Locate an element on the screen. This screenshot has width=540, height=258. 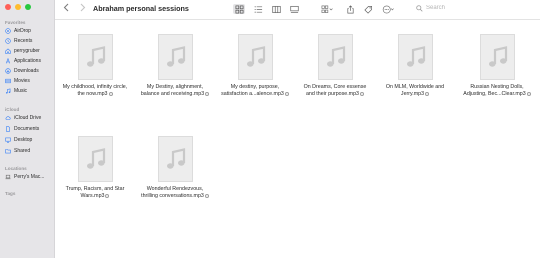
sidebar-item-label: Desktop is located at coordinates (23, 140).